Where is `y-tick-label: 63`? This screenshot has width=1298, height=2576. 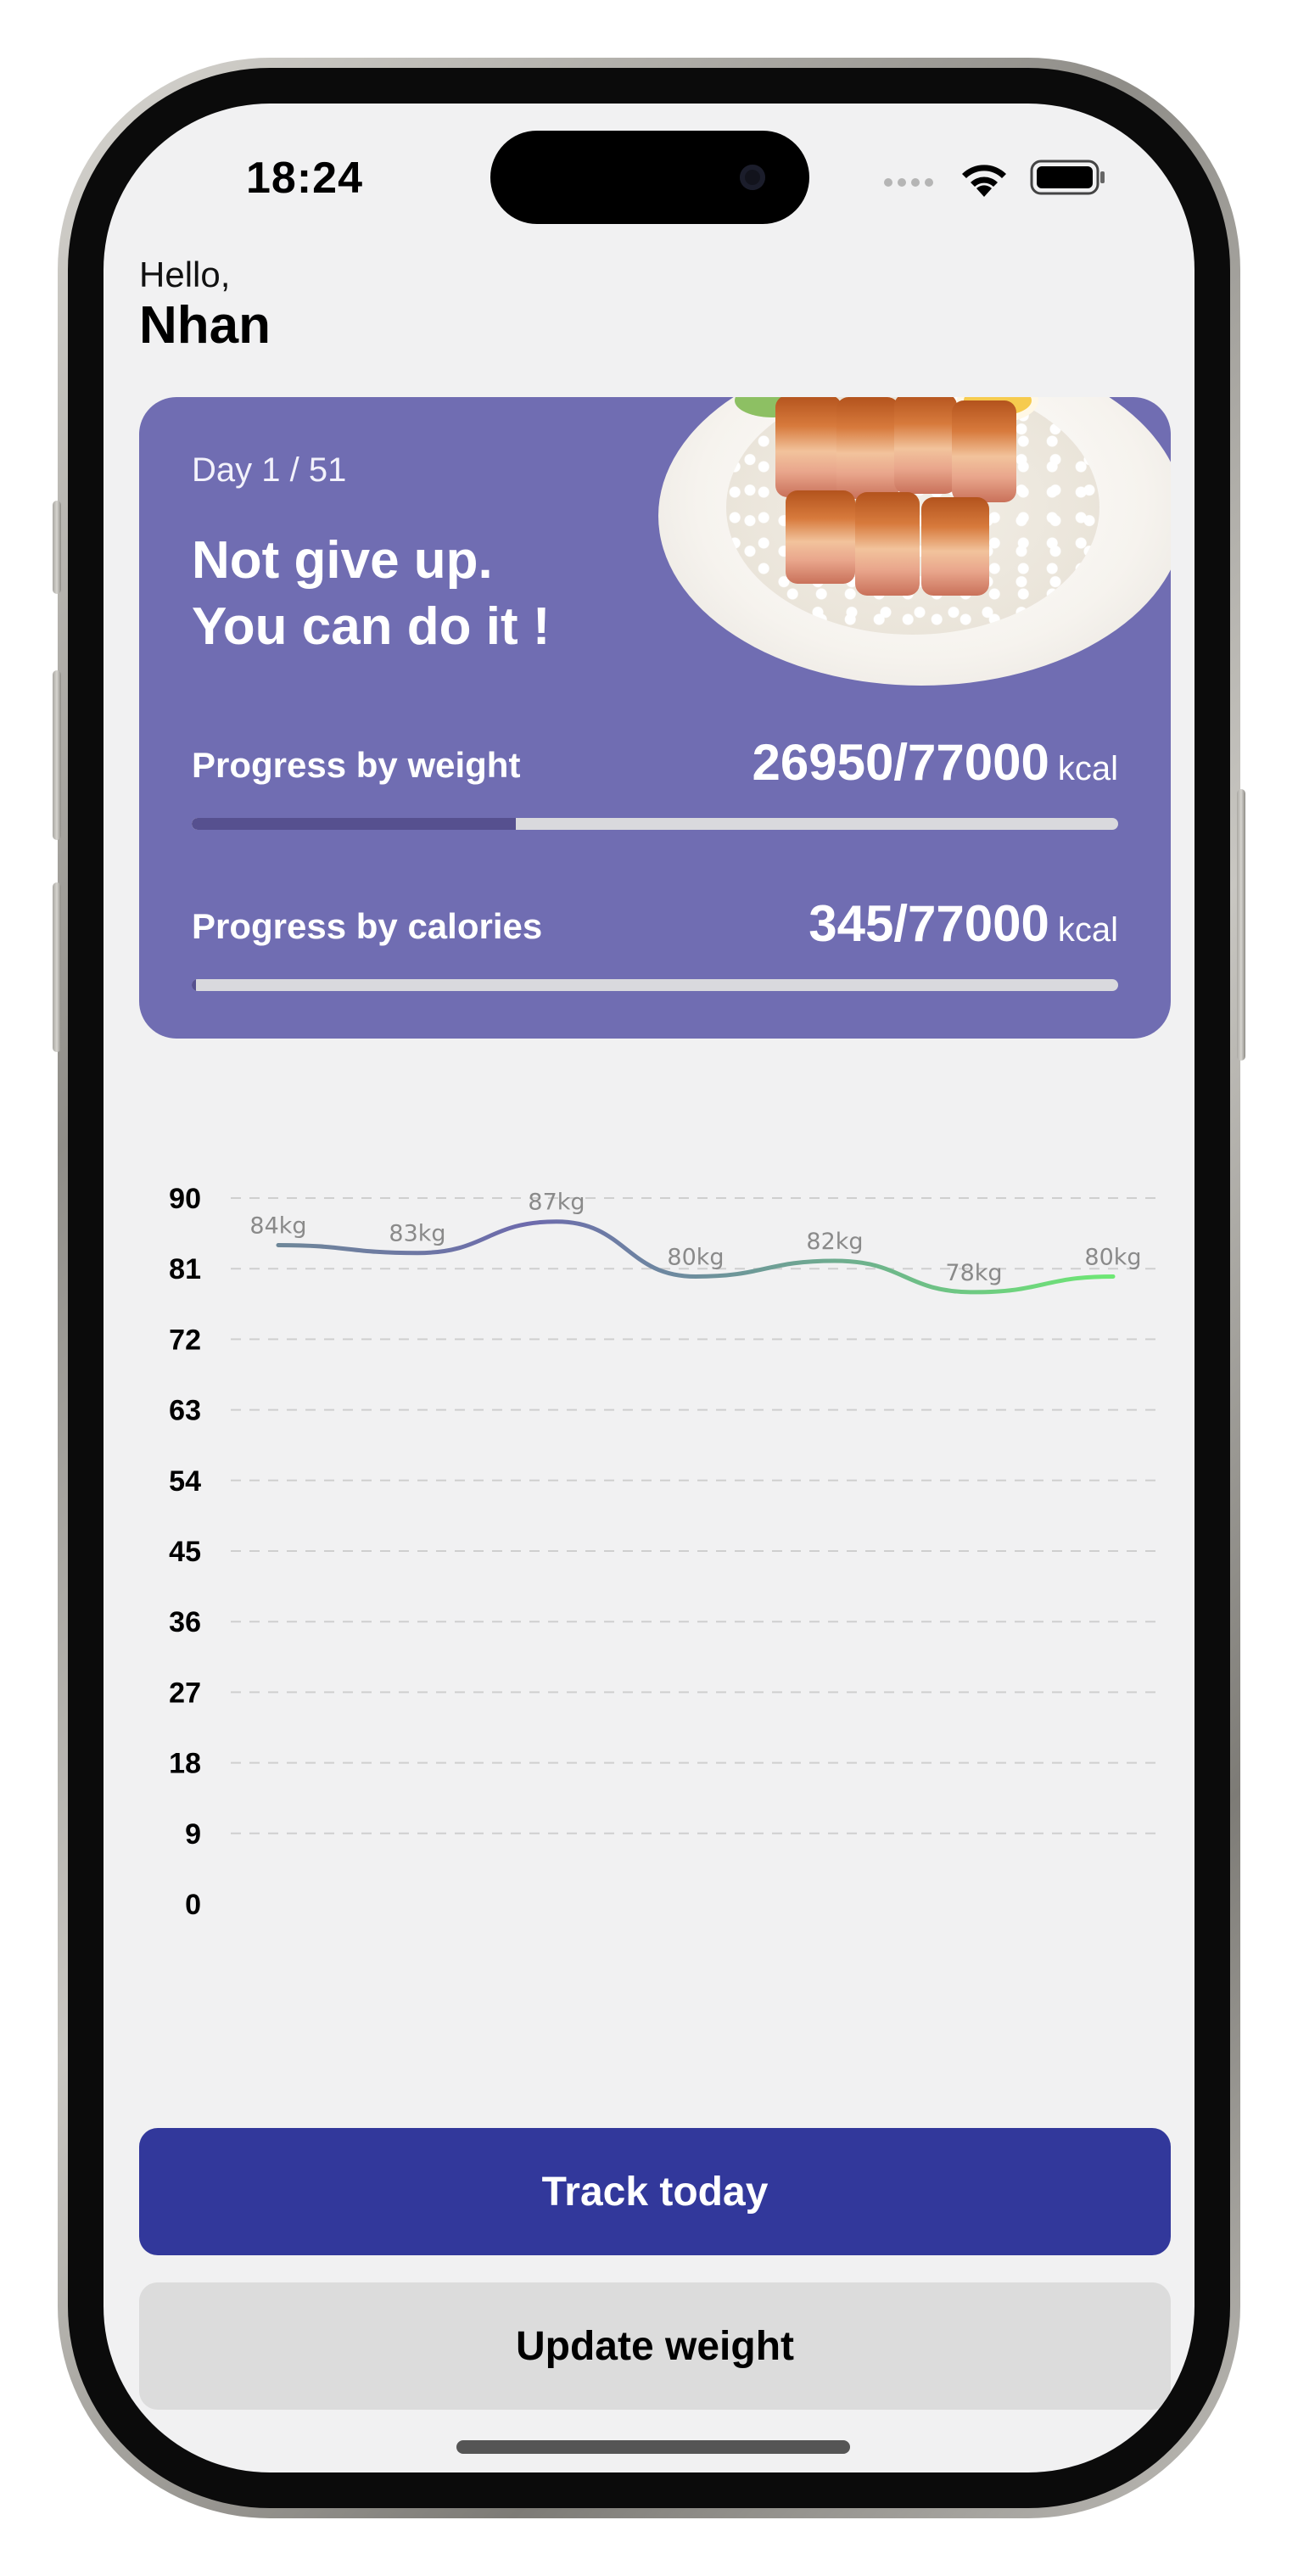 y-tick-label: 63 is located at coordinates (185, 1411).